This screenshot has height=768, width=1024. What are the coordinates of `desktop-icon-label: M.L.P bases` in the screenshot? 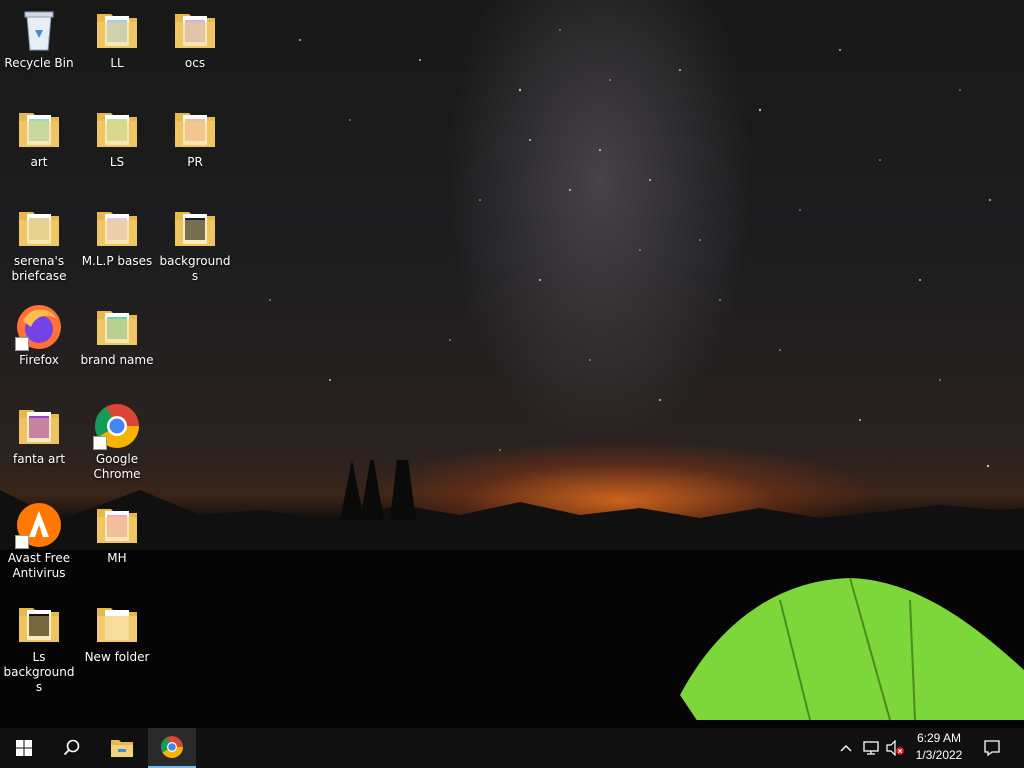 It's located at (117, 261).